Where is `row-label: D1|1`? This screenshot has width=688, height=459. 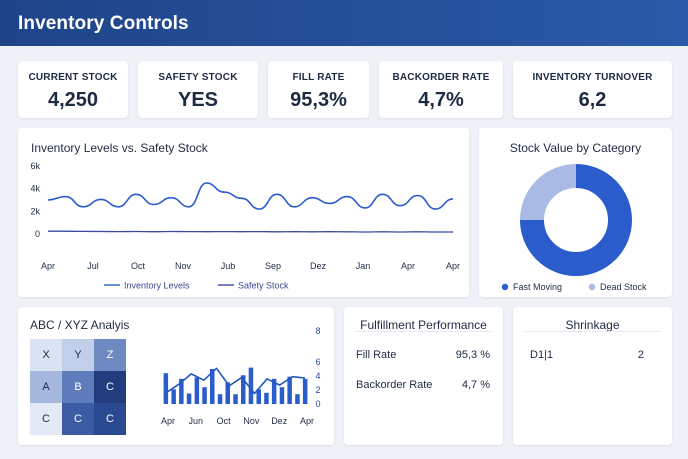 row-label: D1|1 is located at coordinates (542, 355).